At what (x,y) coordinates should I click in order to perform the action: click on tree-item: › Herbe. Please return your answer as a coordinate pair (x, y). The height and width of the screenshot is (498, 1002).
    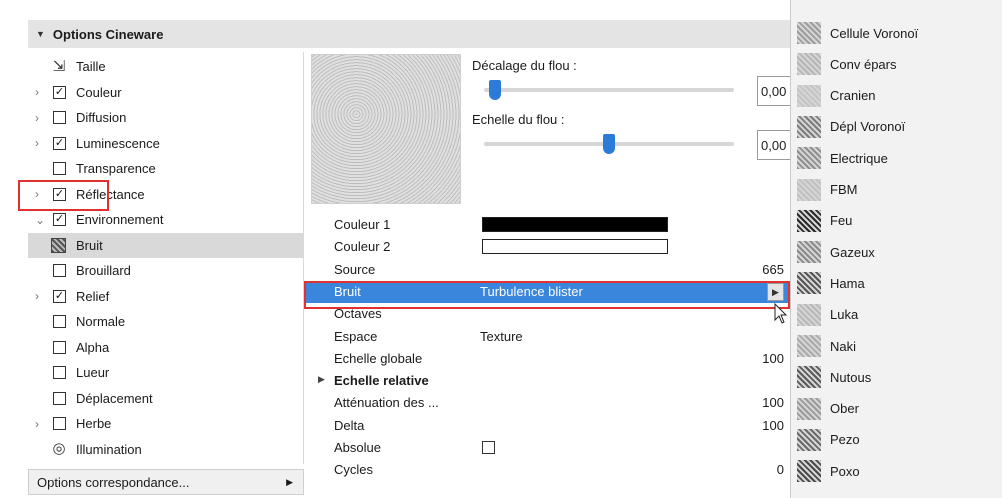
    Looking at the image, I should click on (166, 423).